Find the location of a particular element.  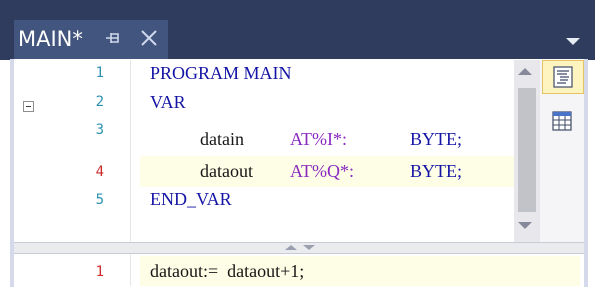

line-number: 4 is located at coordinates (99, 172).